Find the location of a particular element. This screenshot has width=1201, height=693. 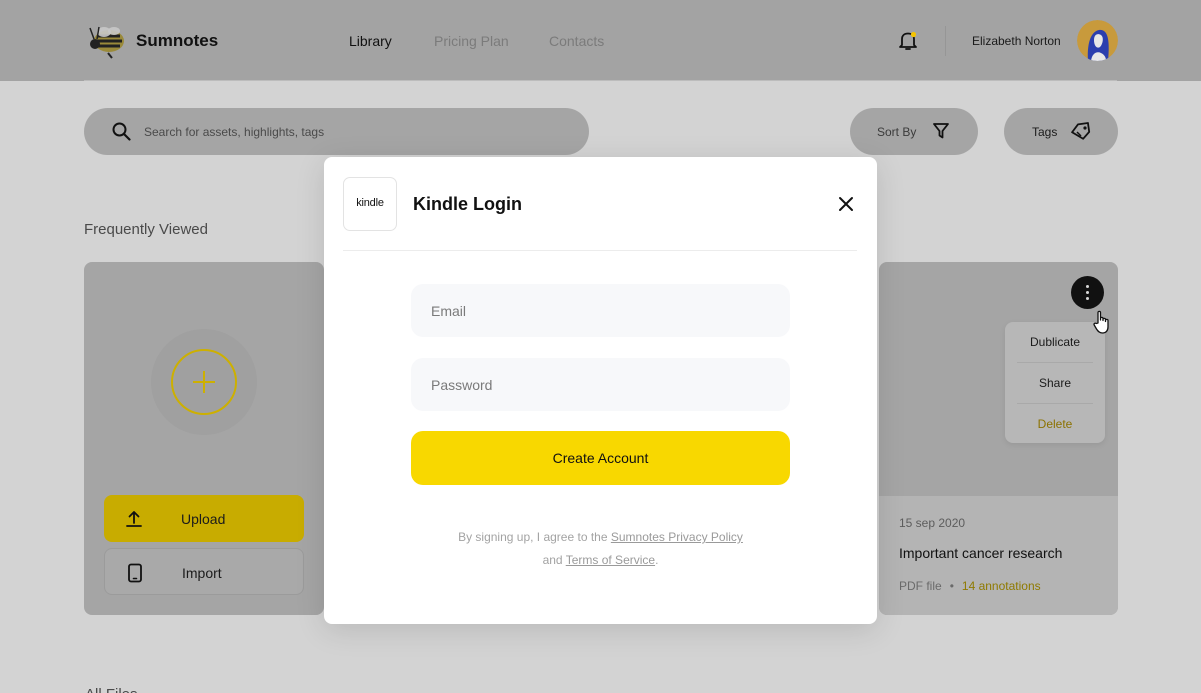

email-field is located at coordinates (600, 310).